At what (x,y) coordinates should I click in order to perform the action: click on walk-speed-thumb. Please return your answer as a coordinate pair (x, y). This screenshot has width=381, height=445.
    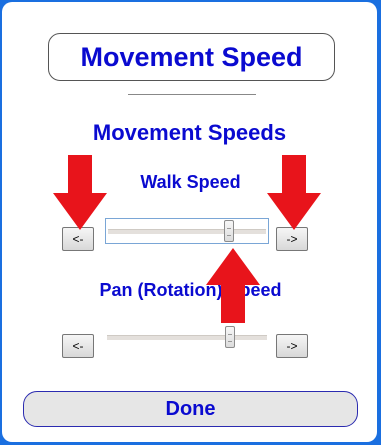
    Looking at the image, I should click on (229, 231).